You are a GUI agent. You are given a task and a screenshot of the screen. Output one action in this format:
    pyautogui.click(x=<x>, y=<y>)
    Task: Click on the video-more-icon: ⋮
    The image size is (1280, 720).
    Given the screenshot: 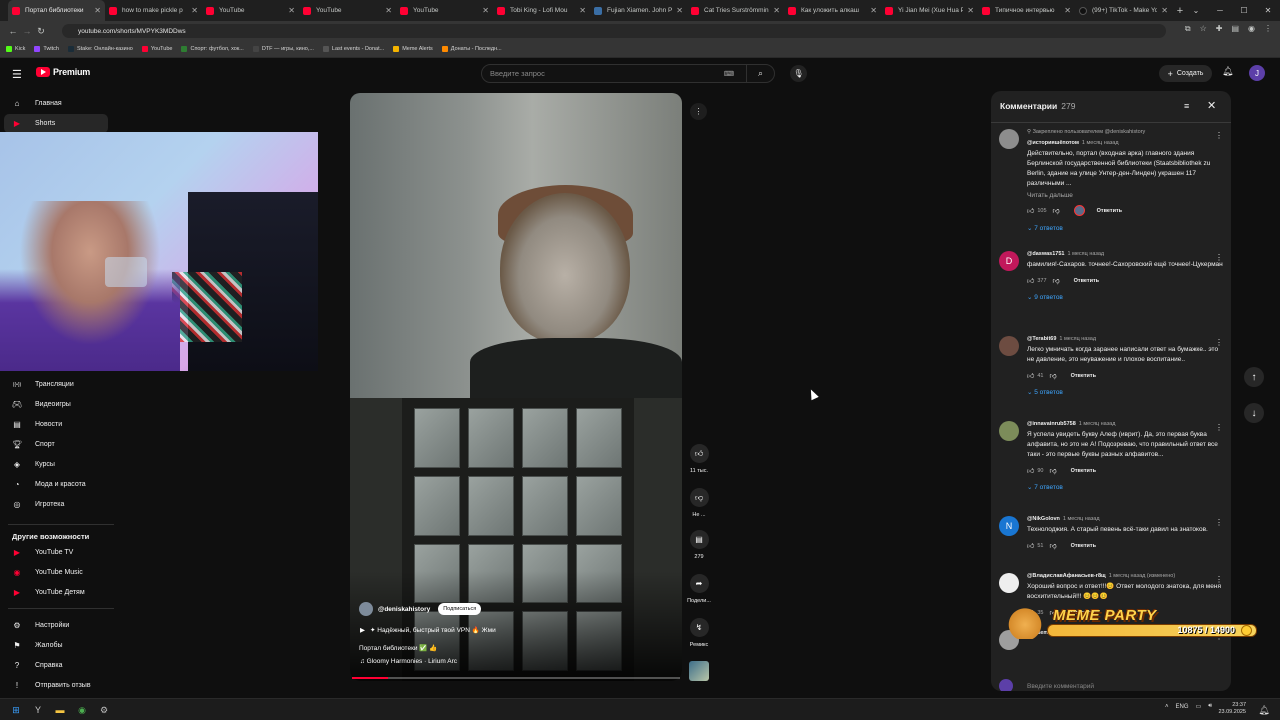 What is the action you would take?
    pyautogui.click(x=698, y=111)
    